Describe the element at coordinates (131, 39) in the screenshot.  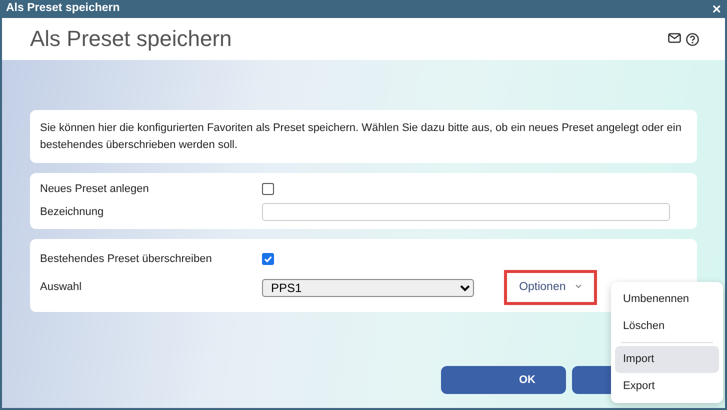
I see `dialog-title: Als Preset speichern` at that location.